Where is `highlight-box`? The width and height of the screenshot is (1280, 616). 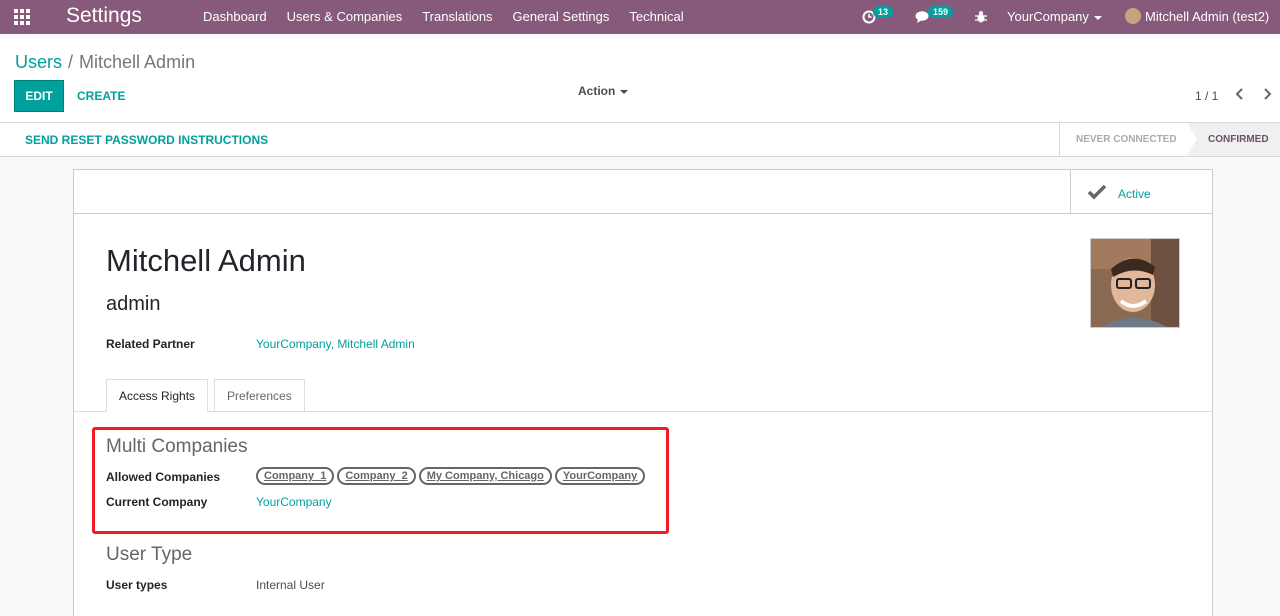
highlight-box is located at coordinates (380, 480).